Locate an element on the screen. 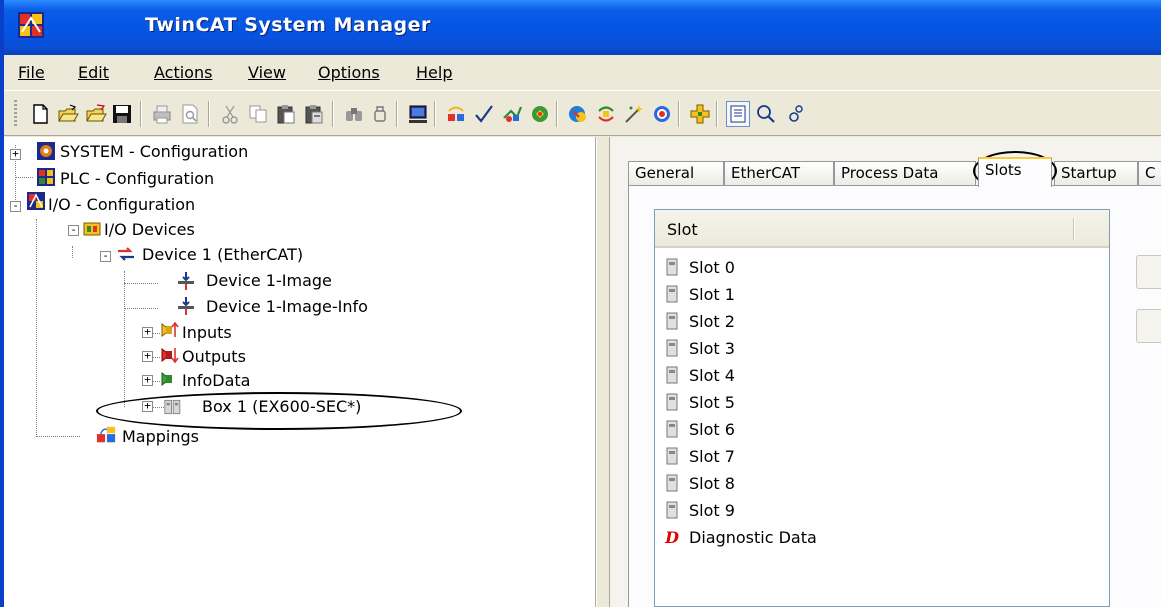  wizard-icon is located at coordinates (634, 114).